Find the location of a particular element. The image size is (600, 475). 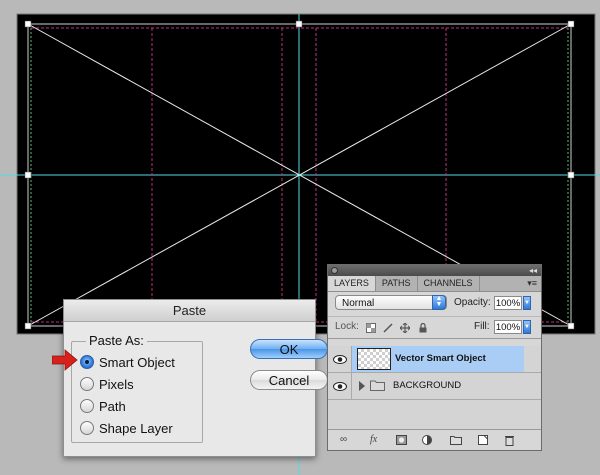

radio-label: Pixels is located at coordinates (116, 384).